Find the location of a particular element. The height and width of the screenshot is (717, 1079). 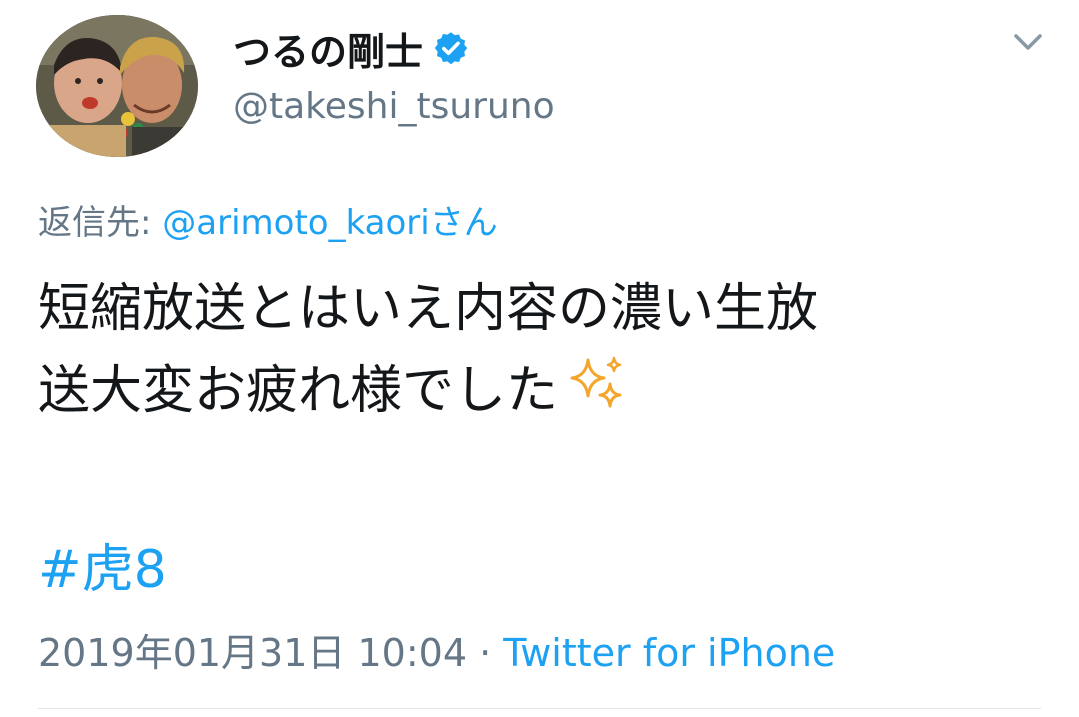

tweet-text-line-1: 短縮放送とはいえ内容の濃い生放 is located at coordinates (428, 309).